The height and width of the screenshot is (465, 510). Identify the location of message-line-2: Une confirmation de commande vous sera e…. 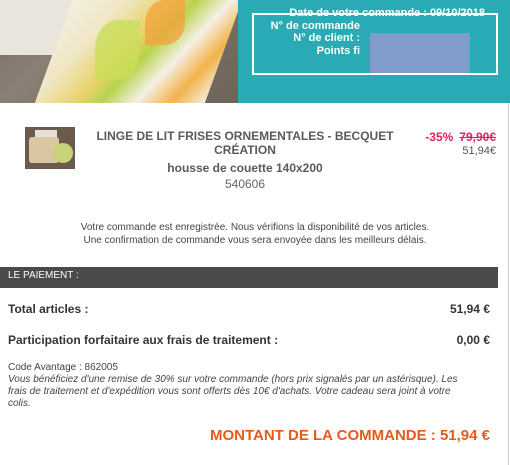
(255, 240).